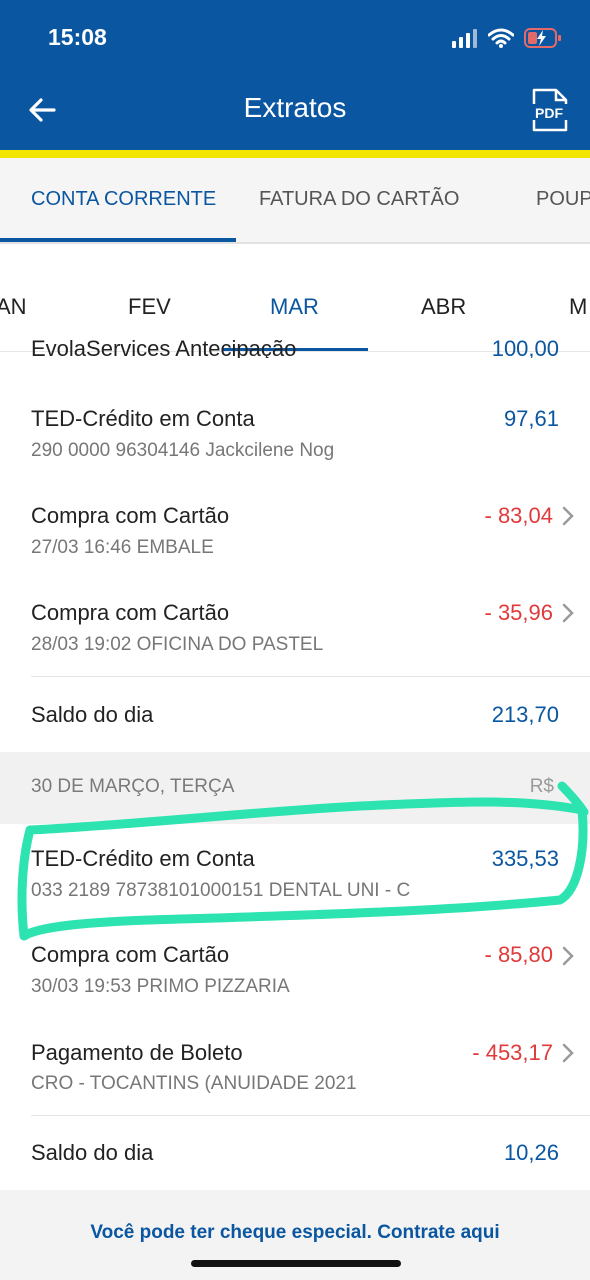 The height and width of the screenshot is (1280, 590). I want to click on transaction-description: 290 0000 96304146 Jackcilene Nog, so click(183, 450).